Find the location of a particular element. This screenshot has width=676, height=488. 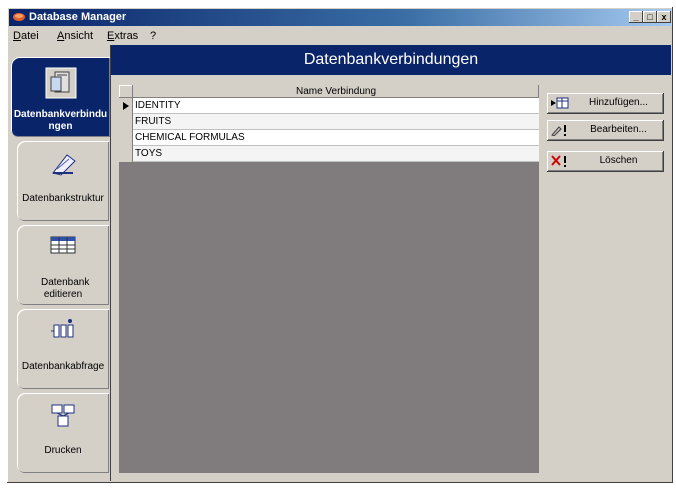

database-connections-icon is located at coordinates (60, 83).